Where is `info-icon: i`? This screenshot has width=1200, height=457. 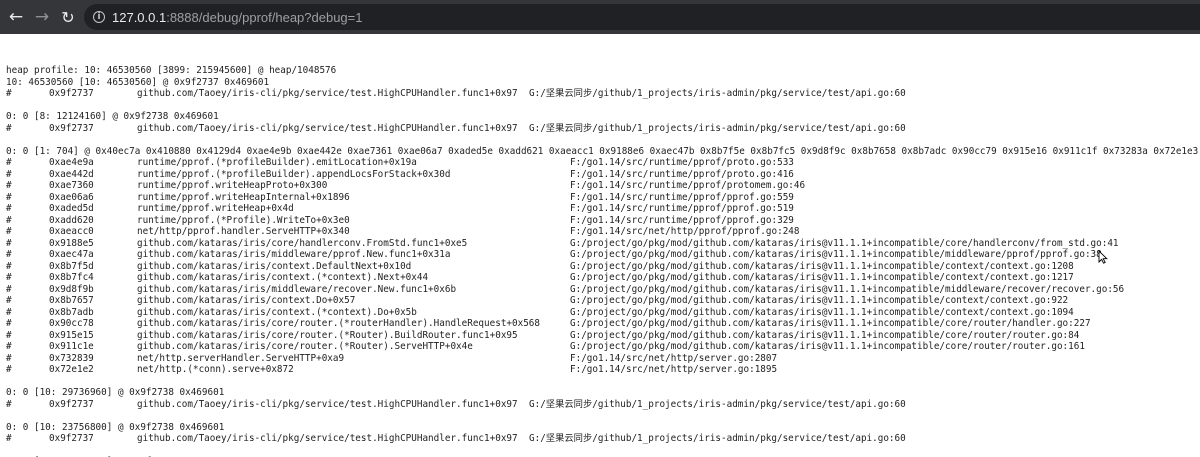 info-icon: i is located at coordinates (99, 17).